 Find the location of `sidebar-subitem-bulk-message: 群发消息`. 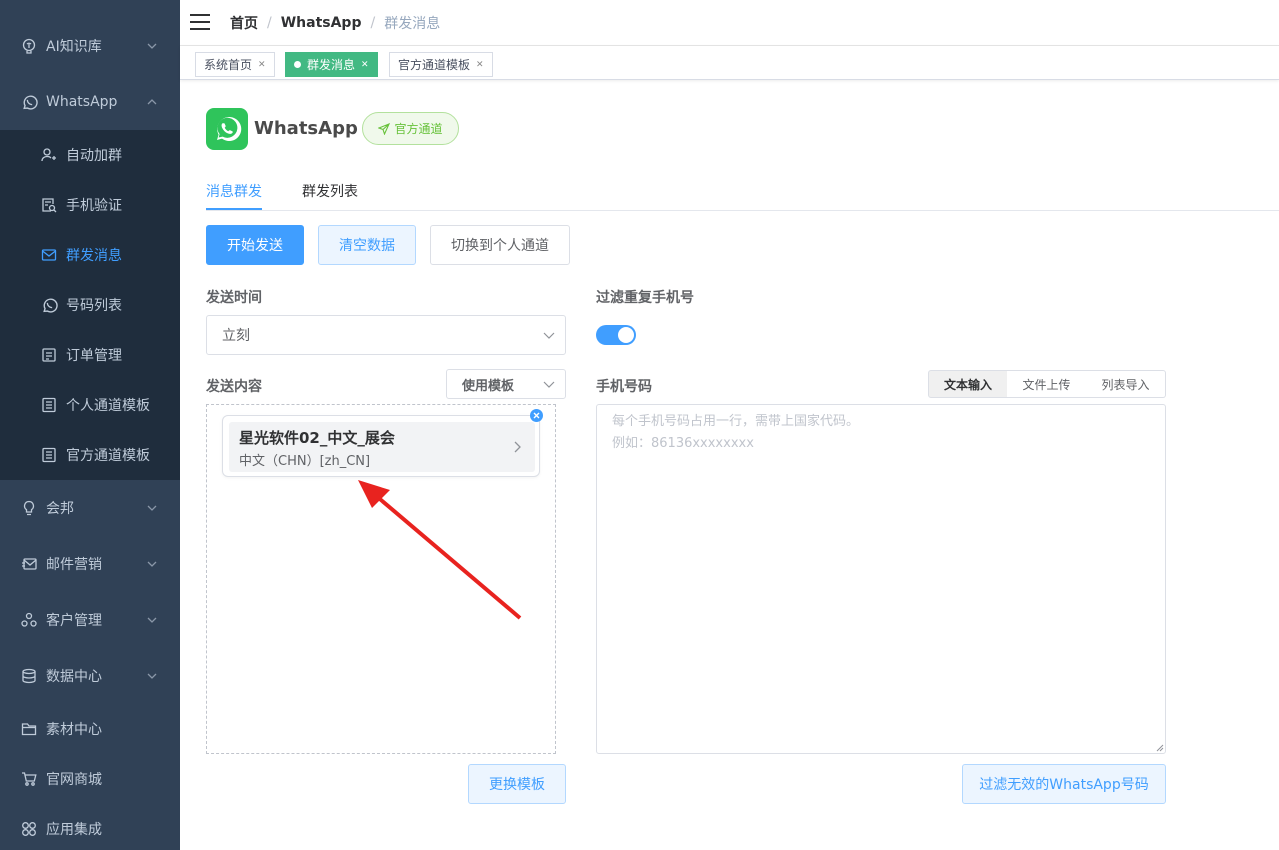

sidebar-subitem-bulk-message: 群发消息 is located at coordinates (90, 255).